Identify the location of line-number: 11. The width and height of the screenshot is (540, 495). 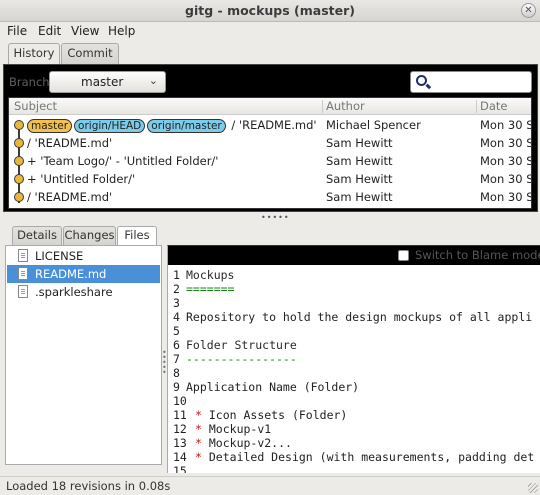
(180, 415).